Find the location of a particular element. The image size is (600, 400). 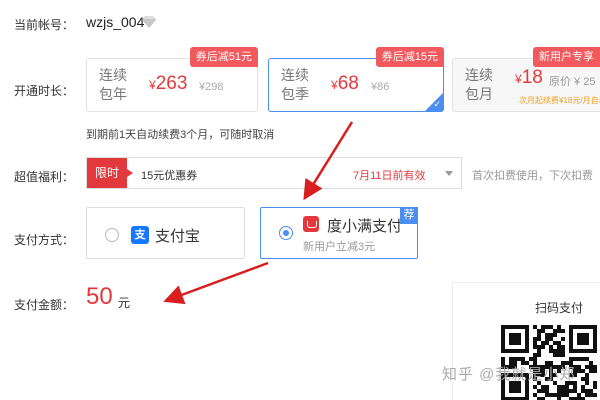

plan-badge: 券后减51元 is located at coordinates (223, 57).